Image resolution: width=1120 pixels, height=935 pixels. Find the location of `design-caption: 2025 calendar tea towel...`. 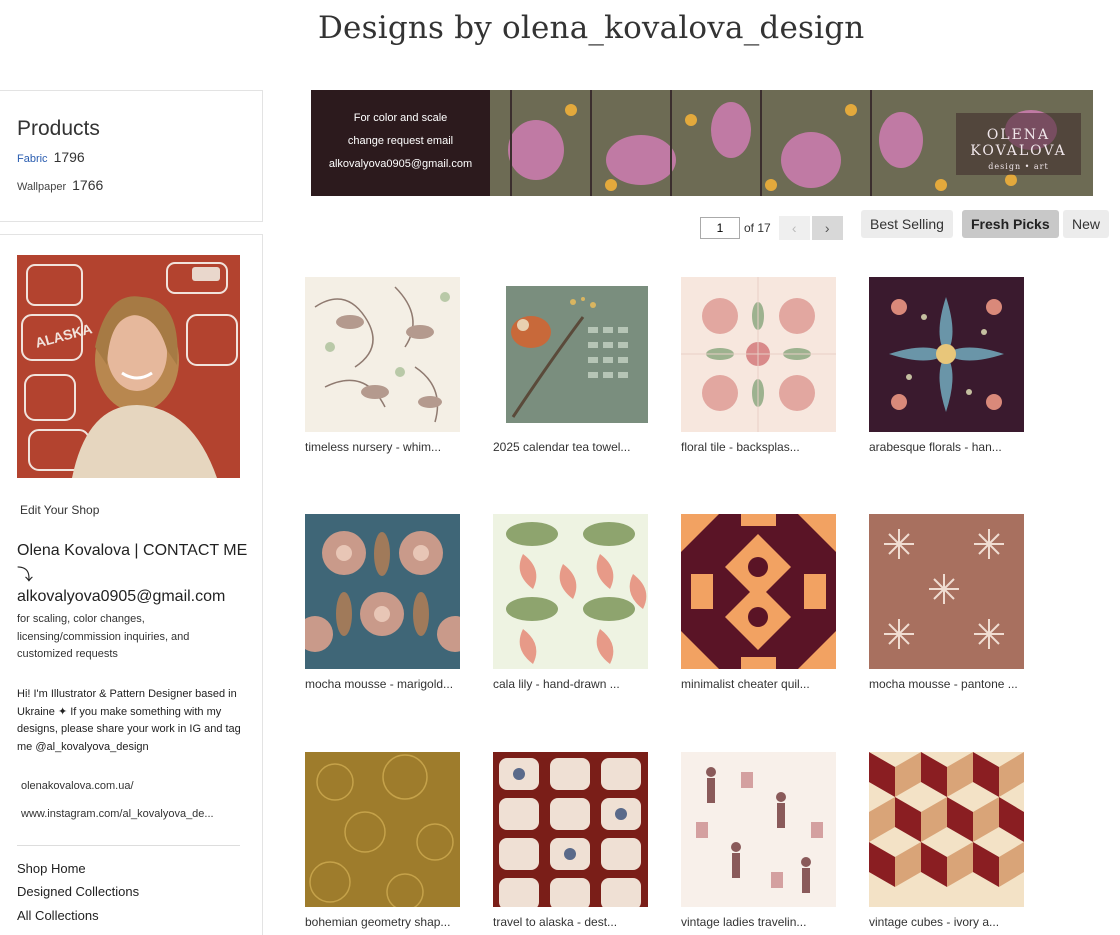

design-caption: 2025 calendar tea towel... is located at coordinates (573, 447).